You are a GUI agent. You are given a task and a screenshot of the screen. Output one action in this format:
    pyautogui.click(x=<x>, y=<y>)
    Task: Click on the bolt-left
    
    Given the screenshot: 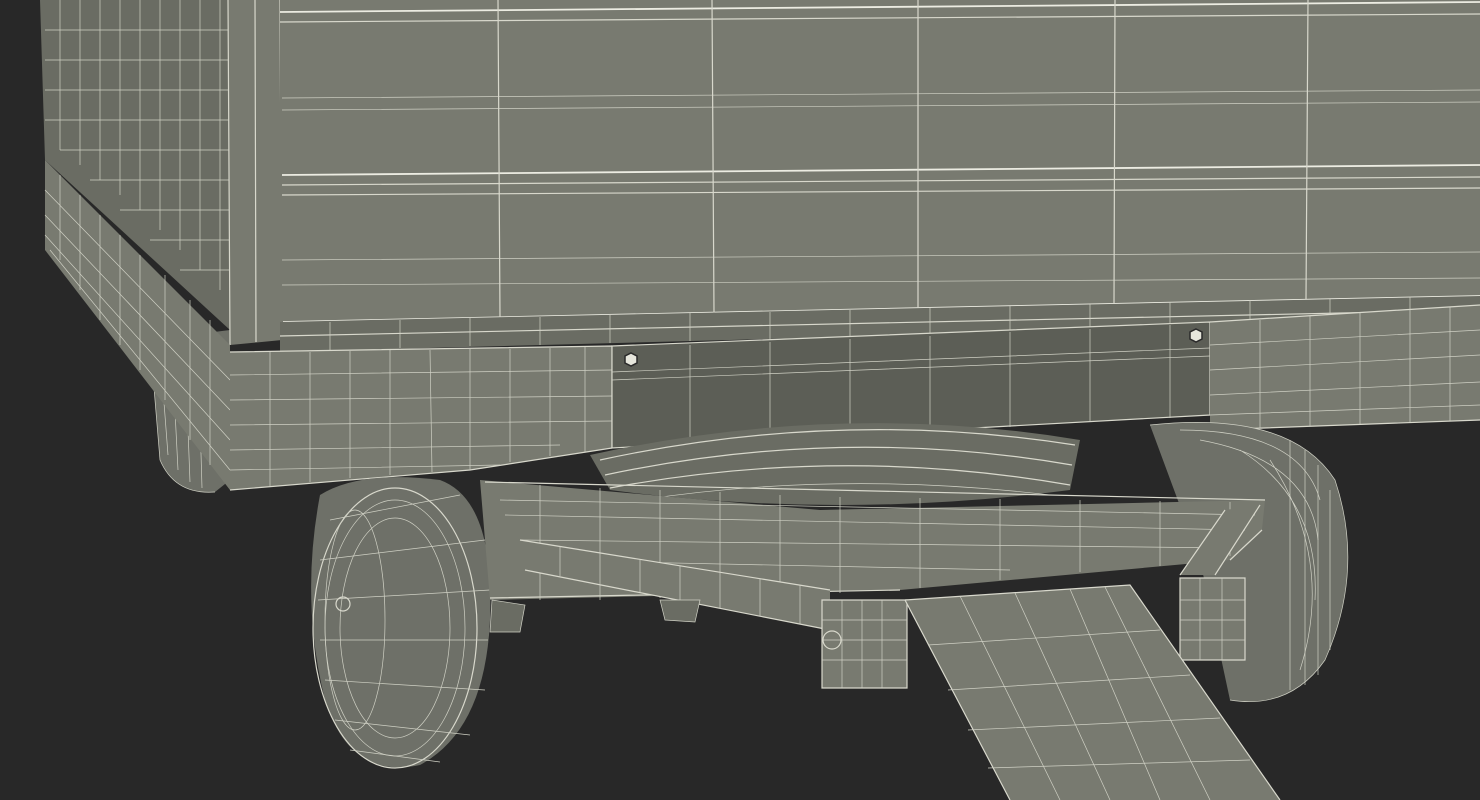 What is the action you would take?
    pyautogui.click(x=631, y=359)
    